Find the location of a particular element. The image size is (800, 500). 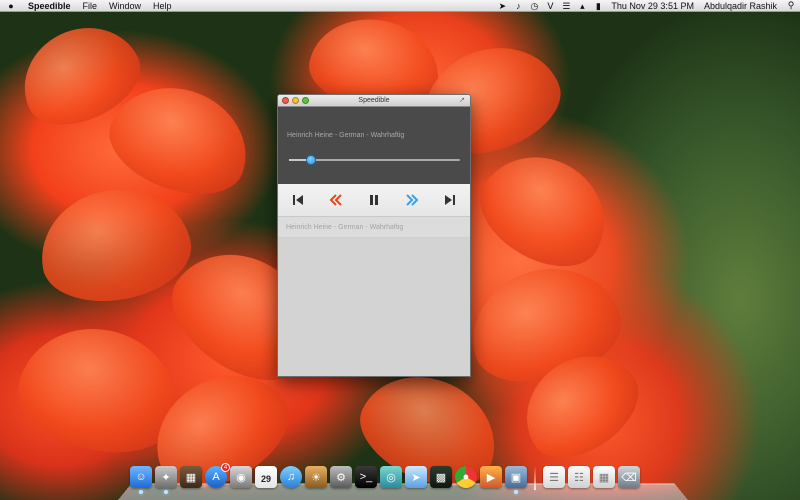

title-bar: Speedible ↗ is located at coordinates (374, 101).